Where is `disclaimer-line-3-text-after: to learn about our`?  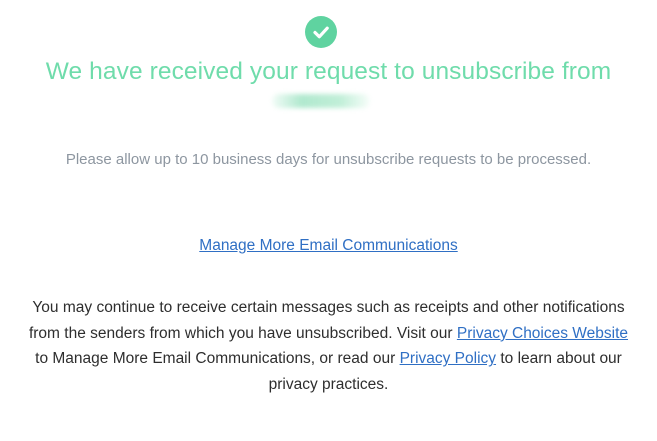 disclaimer-line-3-text-after: to learn about our is located at coordinates (559, 359).